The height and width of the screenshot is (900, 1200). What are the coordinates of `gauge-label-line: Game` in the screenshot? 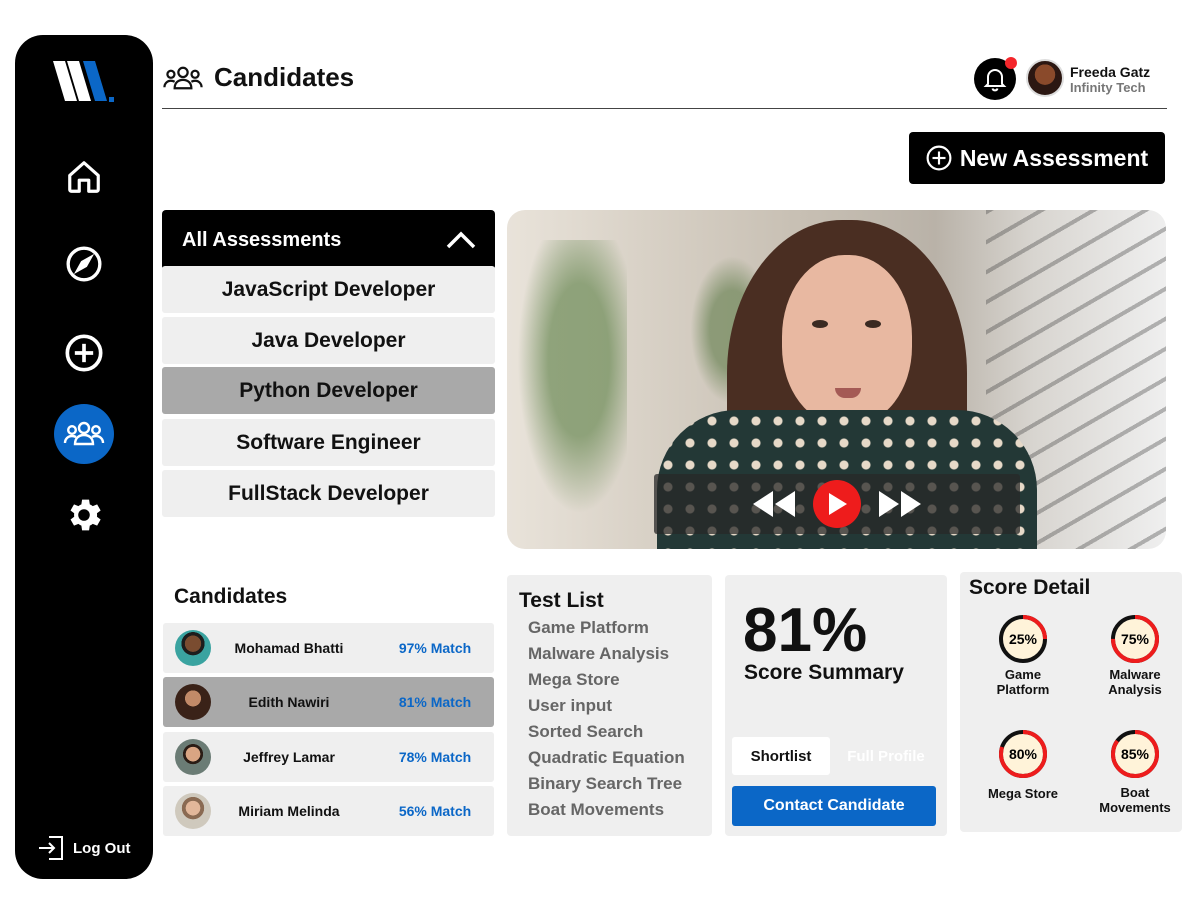 It's located at (1023, 674).